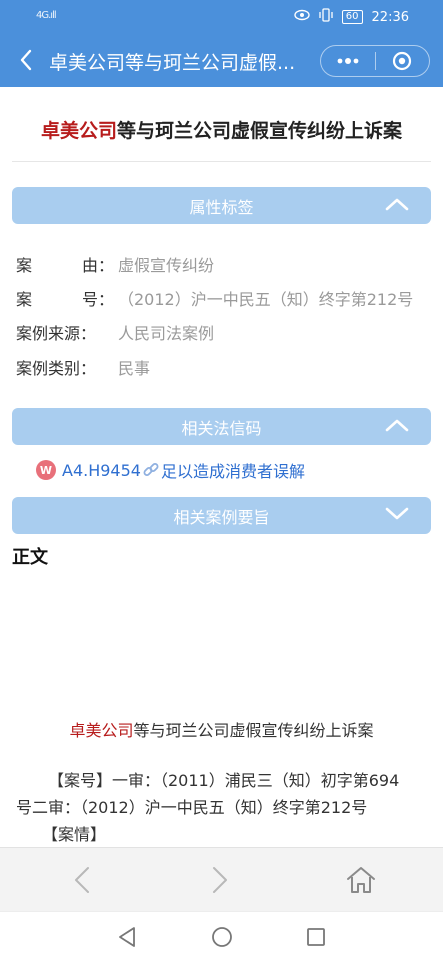  I want to click on next-page-icon, so click(220, 880).